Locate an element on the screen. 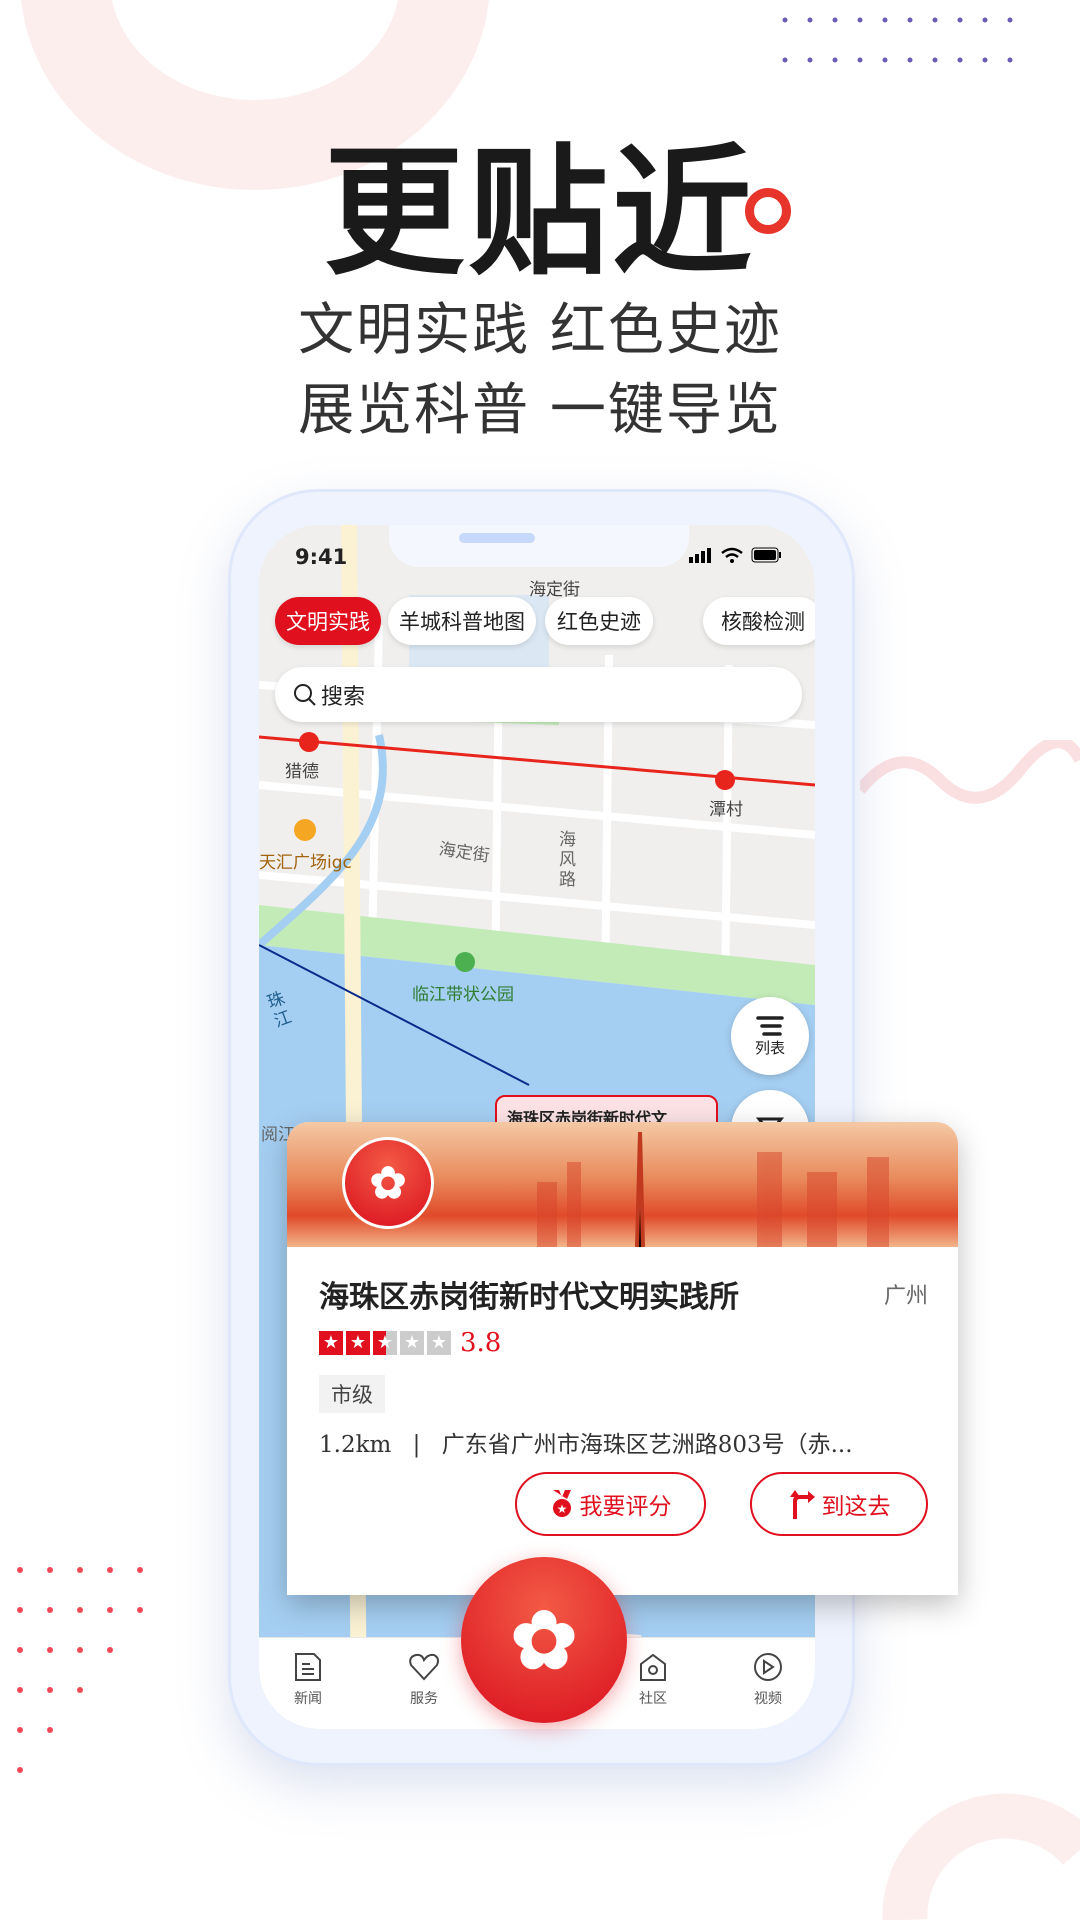  status-time: 9:41 is located at coordinates (321, 557).